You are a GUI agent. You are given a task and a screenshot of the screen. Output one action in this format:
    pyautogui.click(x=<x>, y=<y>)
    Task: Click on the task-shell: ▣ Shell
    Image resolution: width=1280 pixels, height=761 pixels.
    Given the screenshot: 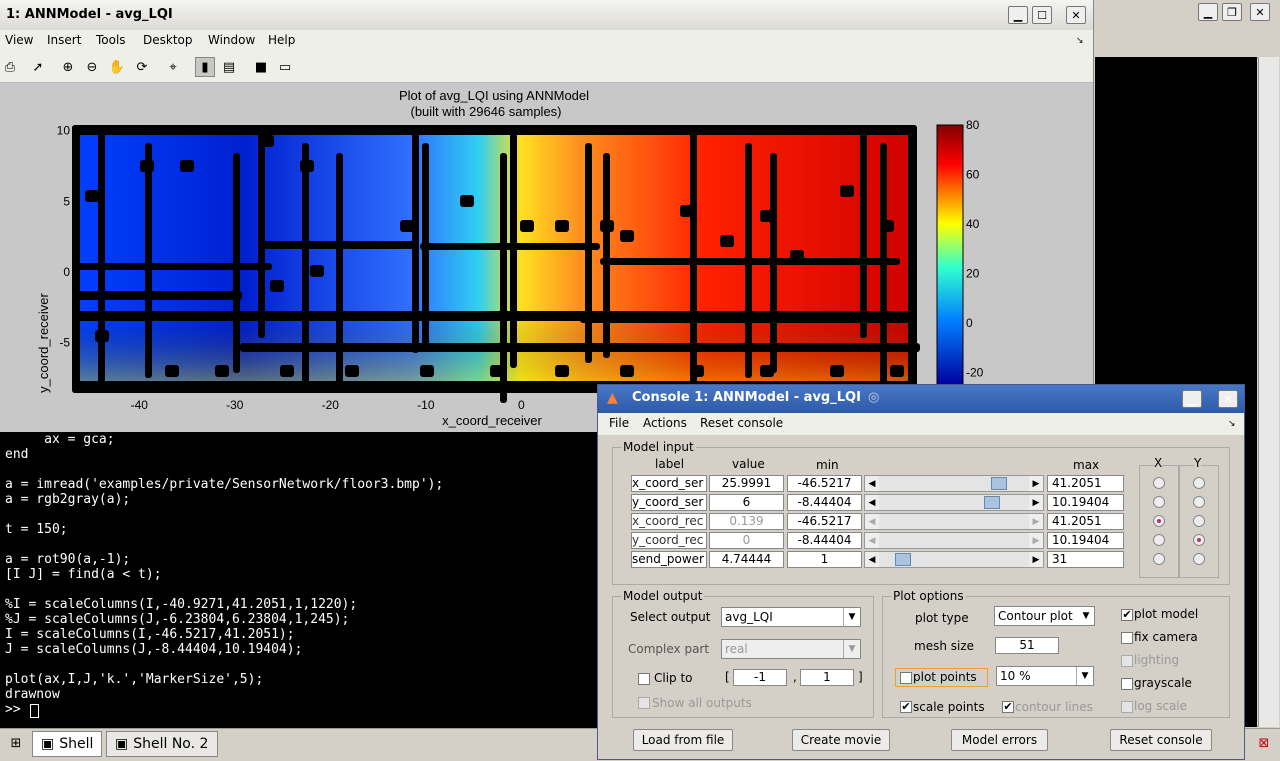 What is the action you would take?
    pyautogui.click(x=67, y=744)
    